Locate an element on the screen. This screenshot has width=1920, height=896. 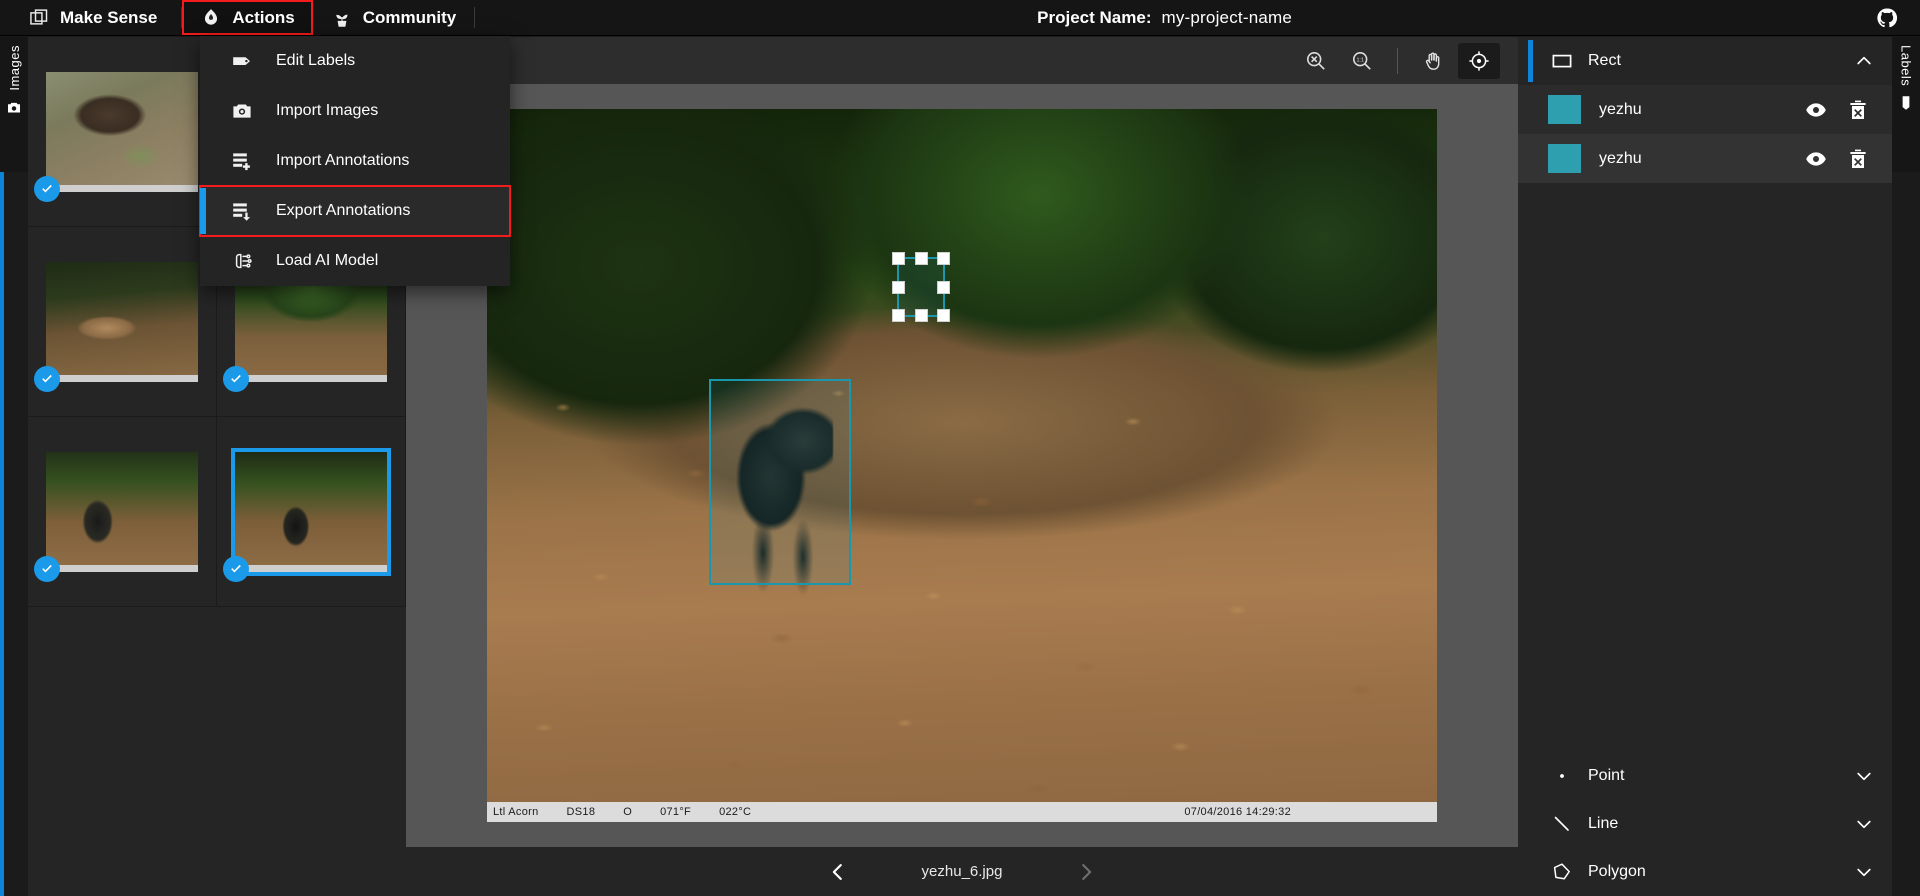
section-header-point: Point is located at coordinates (1705, 776).